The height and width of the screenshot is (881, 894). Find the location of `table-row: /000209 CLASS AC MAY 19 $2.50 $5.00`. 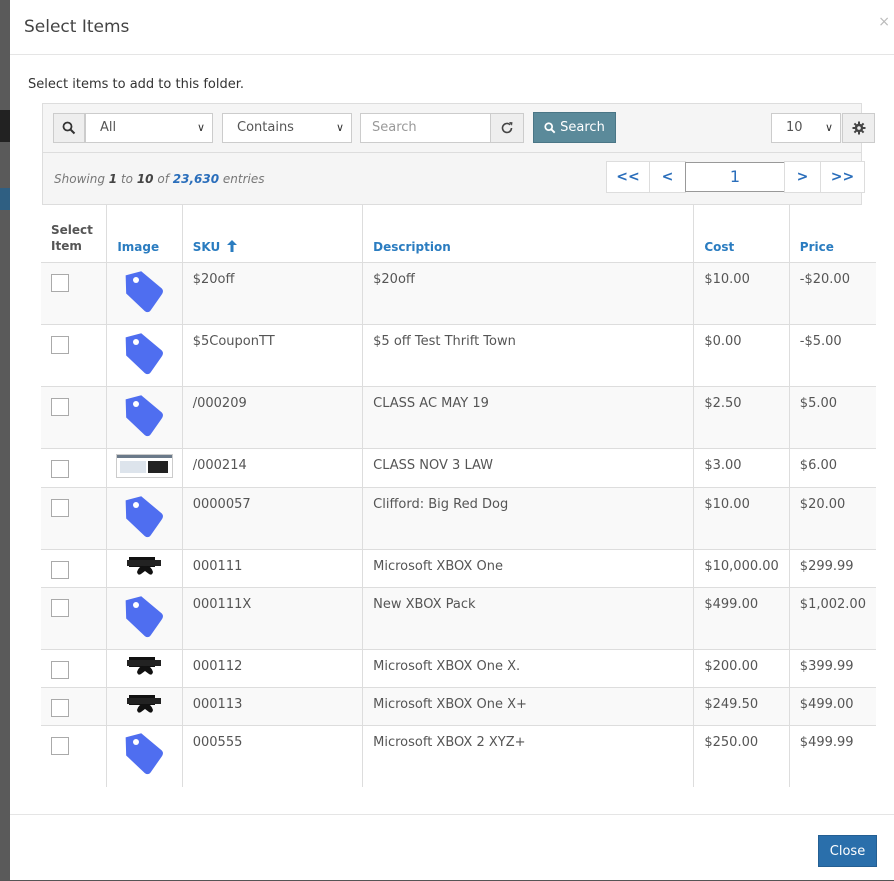

table-row: /000209 CLASS AC MAY 19 $2.50 $5.00 is located at coordinates (458, 417).